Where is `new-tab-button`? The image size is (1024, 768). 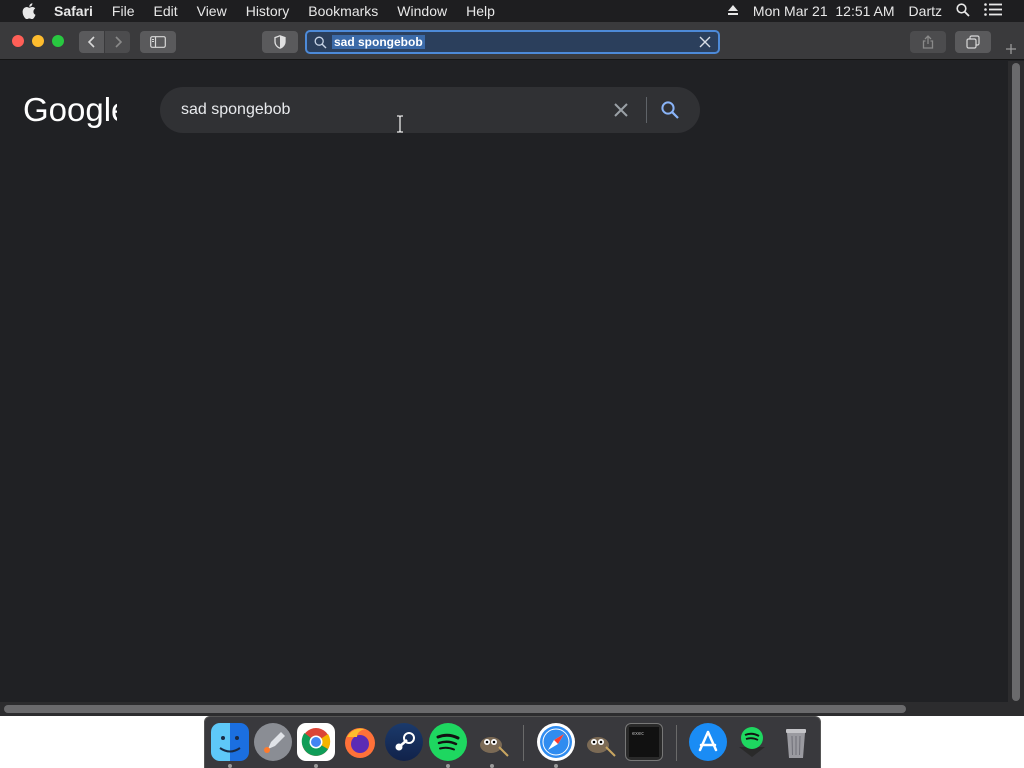 new-tab-button is located at coordinates (1011, 49).